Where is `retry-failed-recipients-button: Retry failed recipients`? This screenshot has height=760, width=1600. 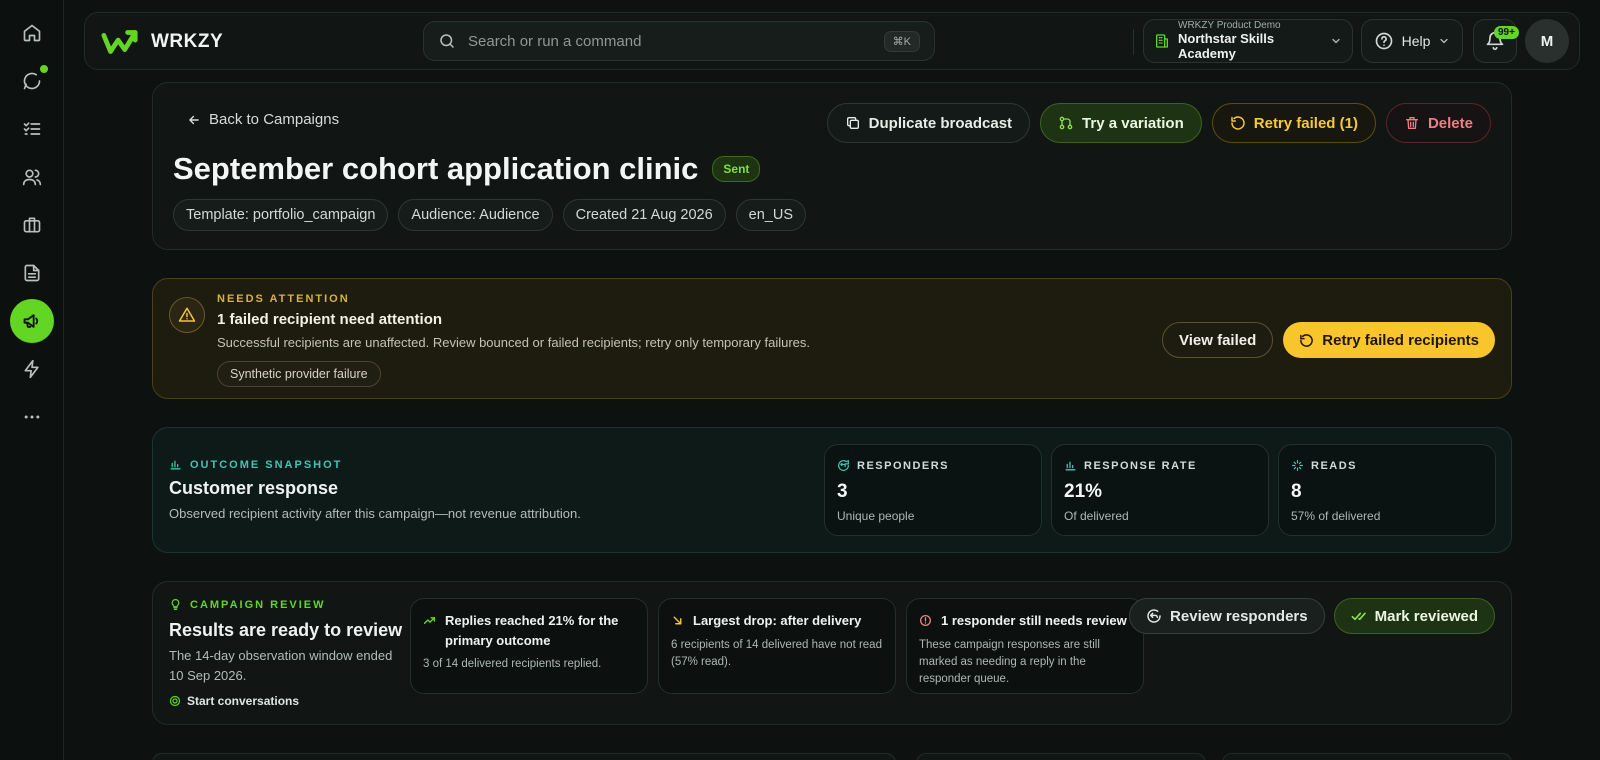
retry-failed-recipients-button: Retry failed recipients is located at coordinates (1389, 340).